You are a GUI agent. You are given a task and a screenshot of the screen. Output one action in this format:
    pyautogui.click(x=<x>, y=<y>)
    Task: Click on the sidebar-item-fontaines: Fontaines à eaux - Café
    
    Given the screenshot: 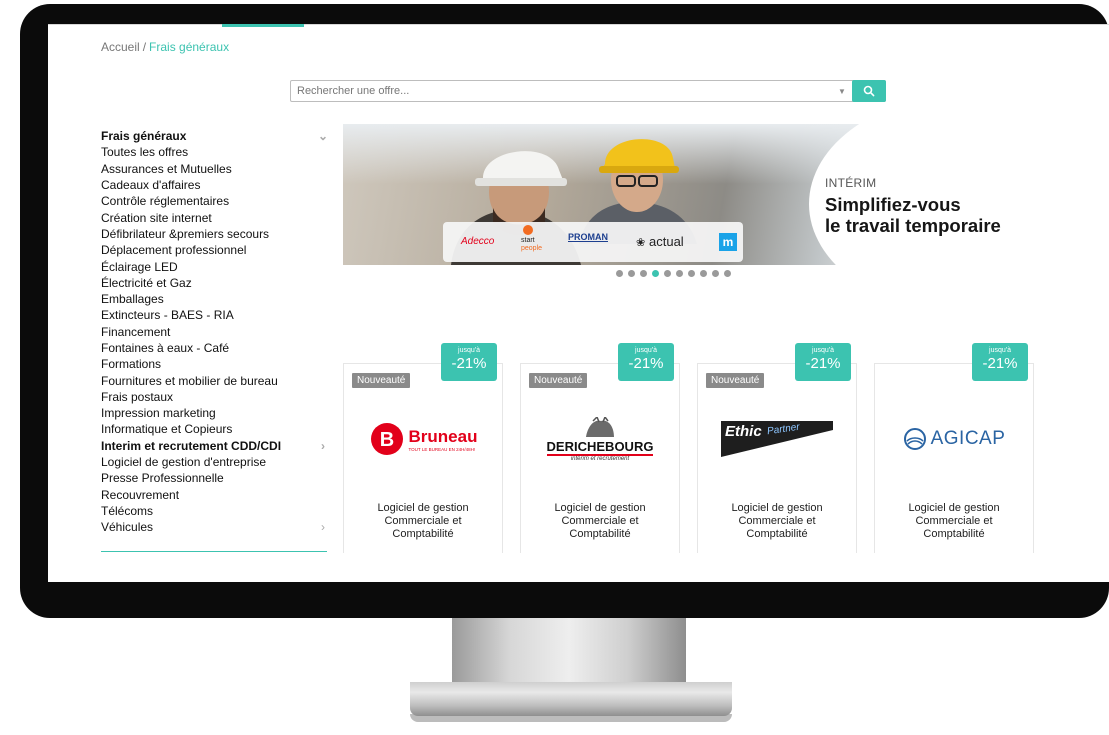 What is the action you would take?
    pyautogui.click(x=215, y=348)
    